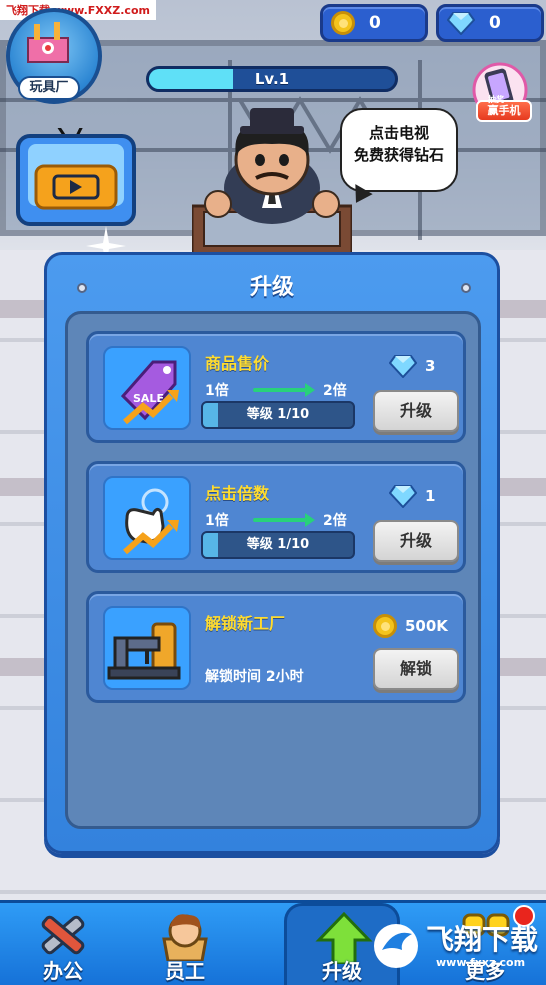 This screenshot has width=546, height=985. What do you see at coordinates (398, 133) in the screenshot?
I see `speech-line-1: 点击电视` at bounding box center [398, 133].